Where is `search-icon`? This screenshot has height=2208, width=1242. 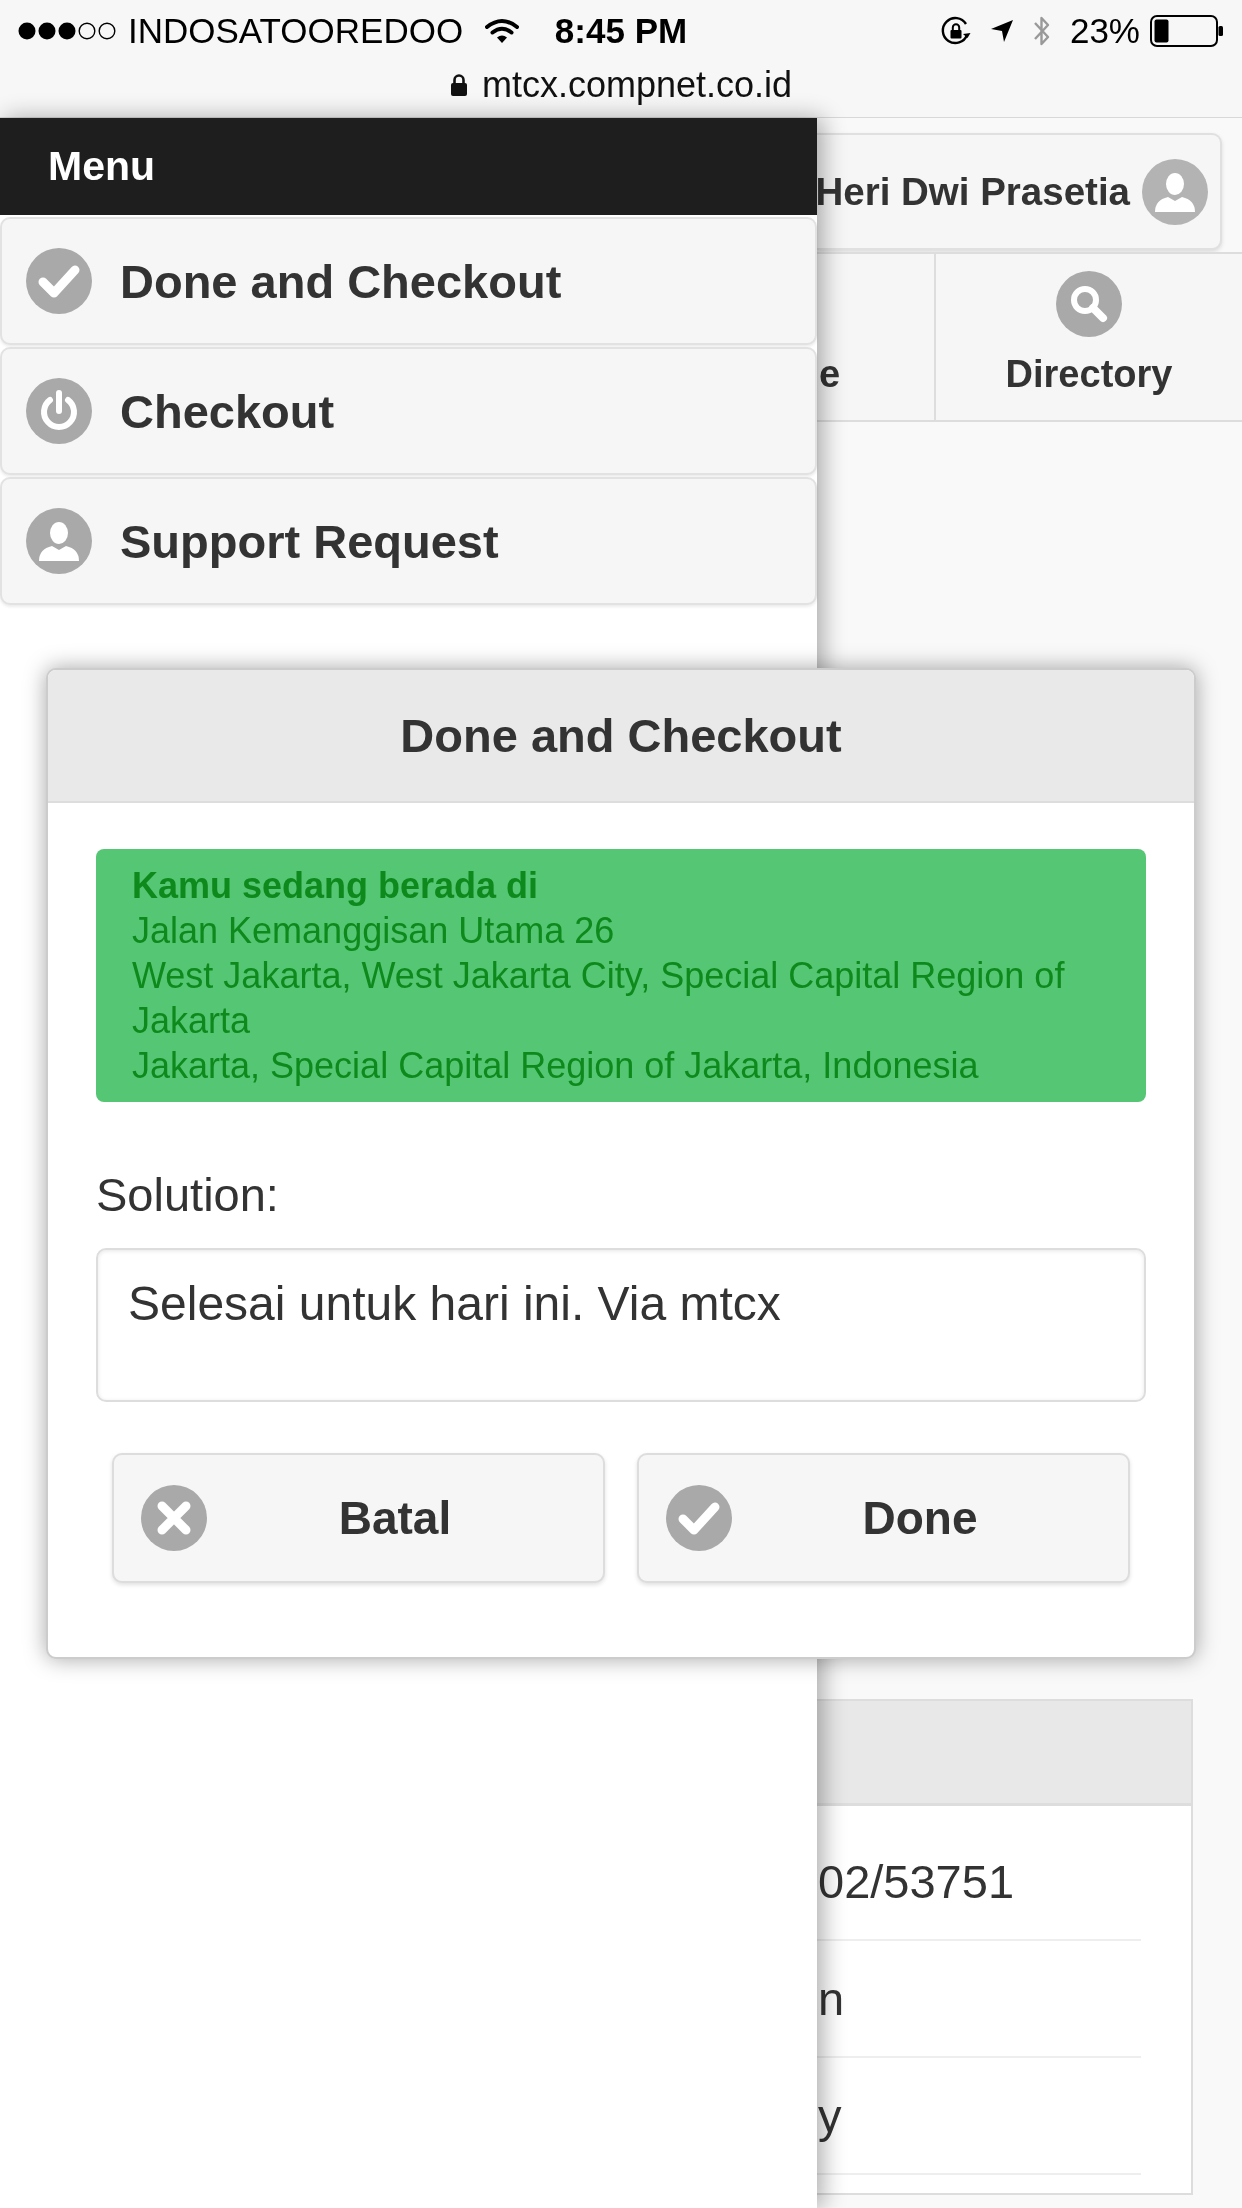 search-icon is located at coordinates (1089, 304).